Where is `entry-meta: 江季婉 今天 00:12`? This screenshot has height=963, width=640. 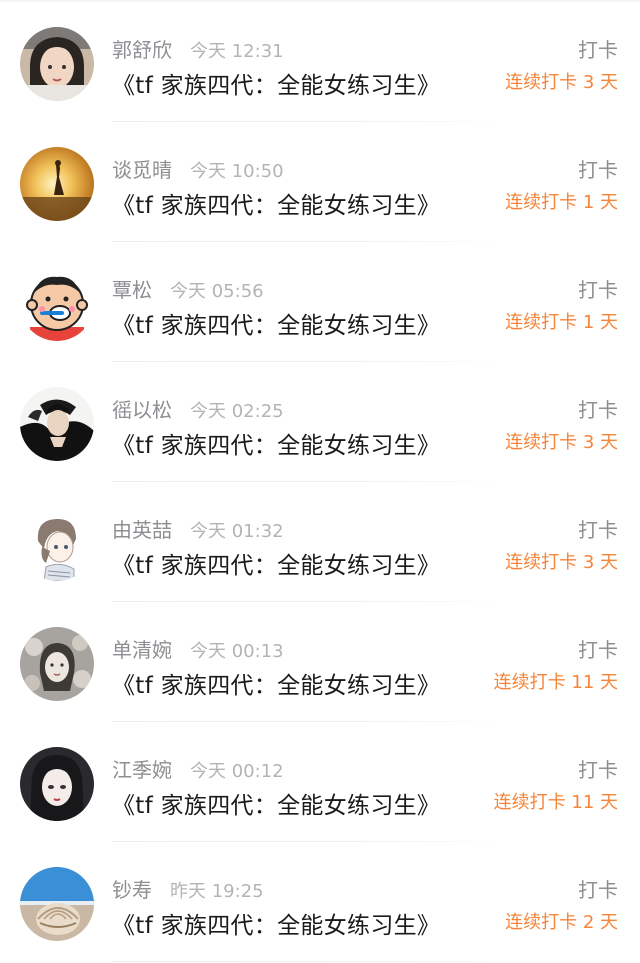 entry-meta: 江季婉 今天 00:12 is located at coordinates (198, 768).